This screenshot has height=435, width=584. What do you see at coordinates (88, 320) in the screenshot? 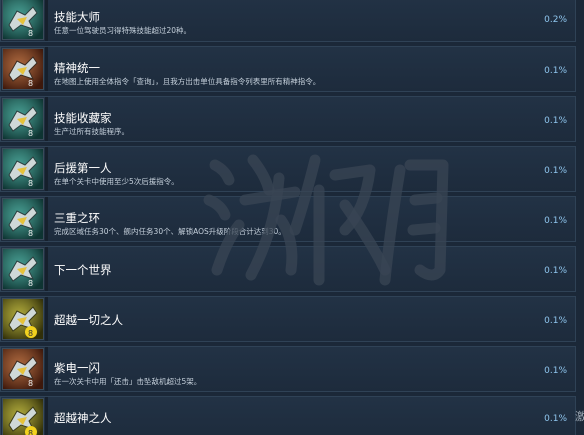
I see `achievement-title: 超越一切之人` at bounding box center [88, 320].